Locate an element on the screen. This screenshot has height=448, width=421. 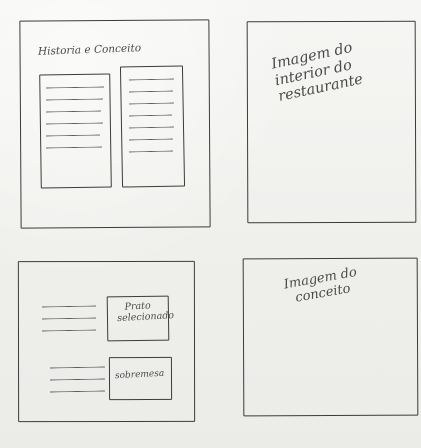
selected-dish-label: Prato selecionado is located at coordinates (145, 312).